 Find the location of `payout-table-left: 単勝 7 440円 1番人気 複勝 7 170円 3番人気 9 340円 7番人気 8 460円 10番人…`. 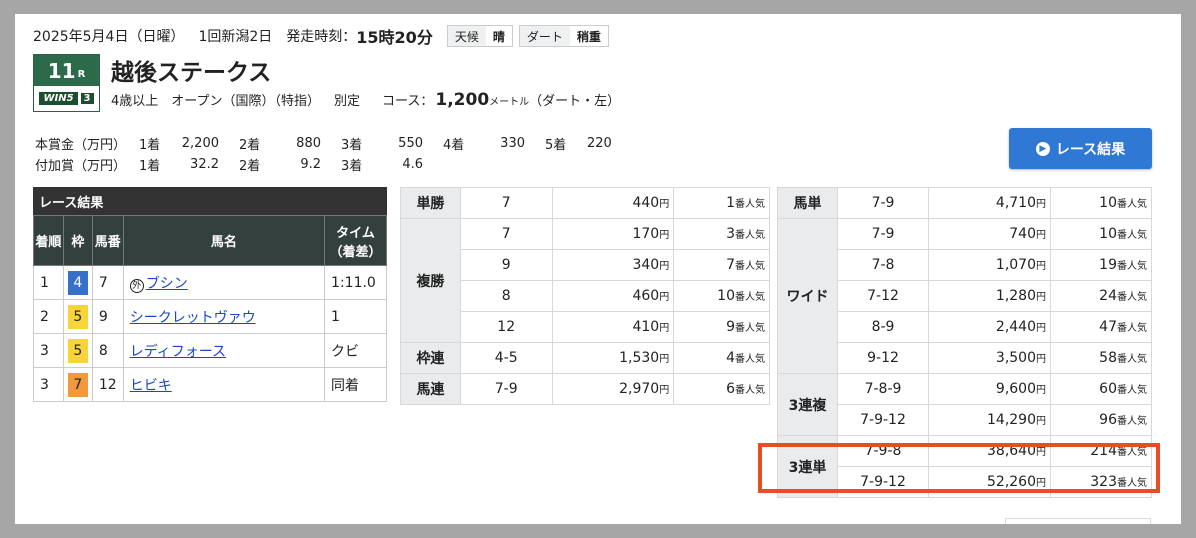

payout-table-left: 単勝 7 440円 1番人気 複勝 7 170円 3番人気 9 340円 7番人気 8 460円 10番人… is located at coordinates (585, 296).